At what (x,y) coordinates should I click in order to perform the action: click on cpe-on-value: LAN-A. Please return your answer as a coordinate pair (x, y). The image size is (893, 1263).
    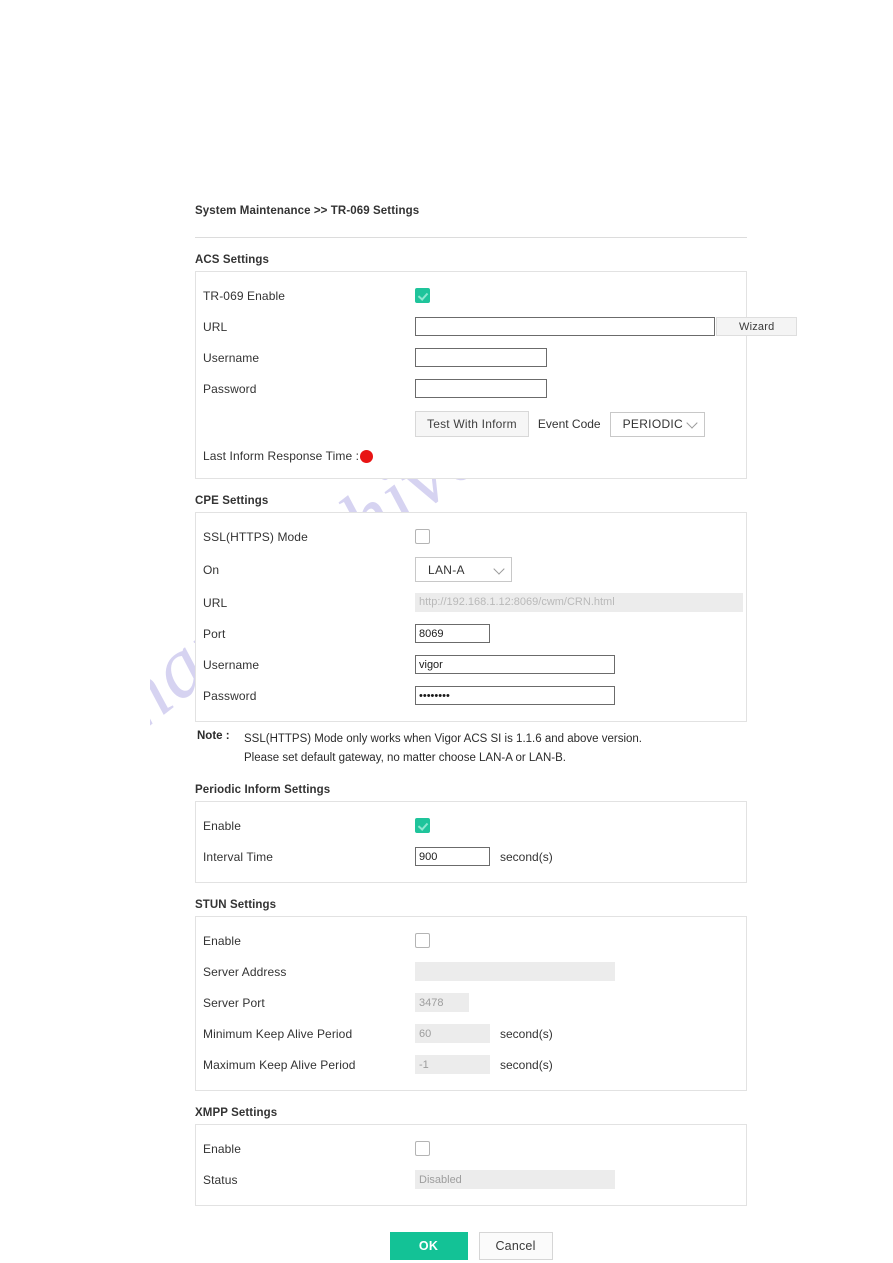
    Looking at the image, I should click on (446, 569).